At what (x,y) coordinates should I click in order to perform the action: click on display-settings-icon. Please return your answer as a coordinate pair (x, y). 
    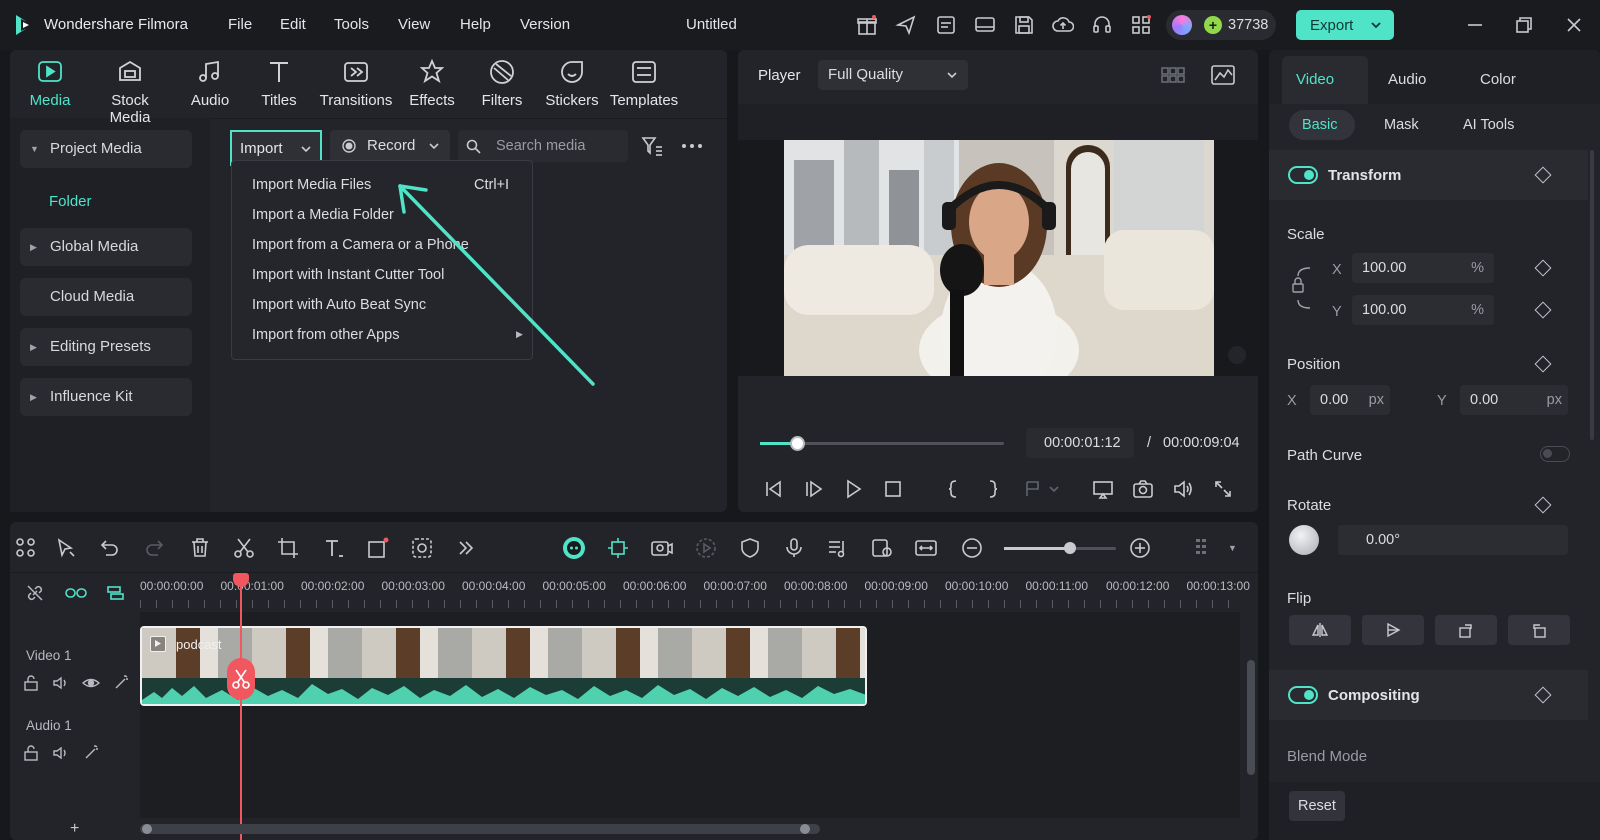
    Looking at the image, I should click on (1103, 489).